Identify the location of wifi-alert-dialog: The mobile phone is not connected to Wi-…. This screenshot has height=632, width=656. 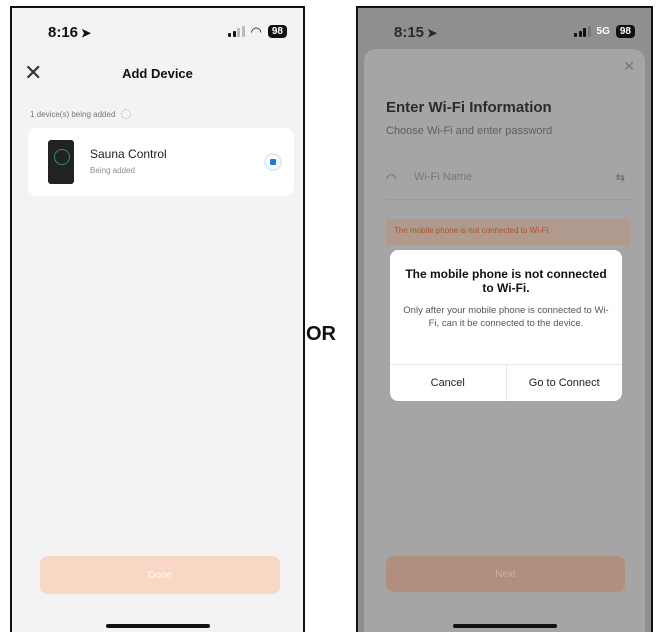
(506, 325).